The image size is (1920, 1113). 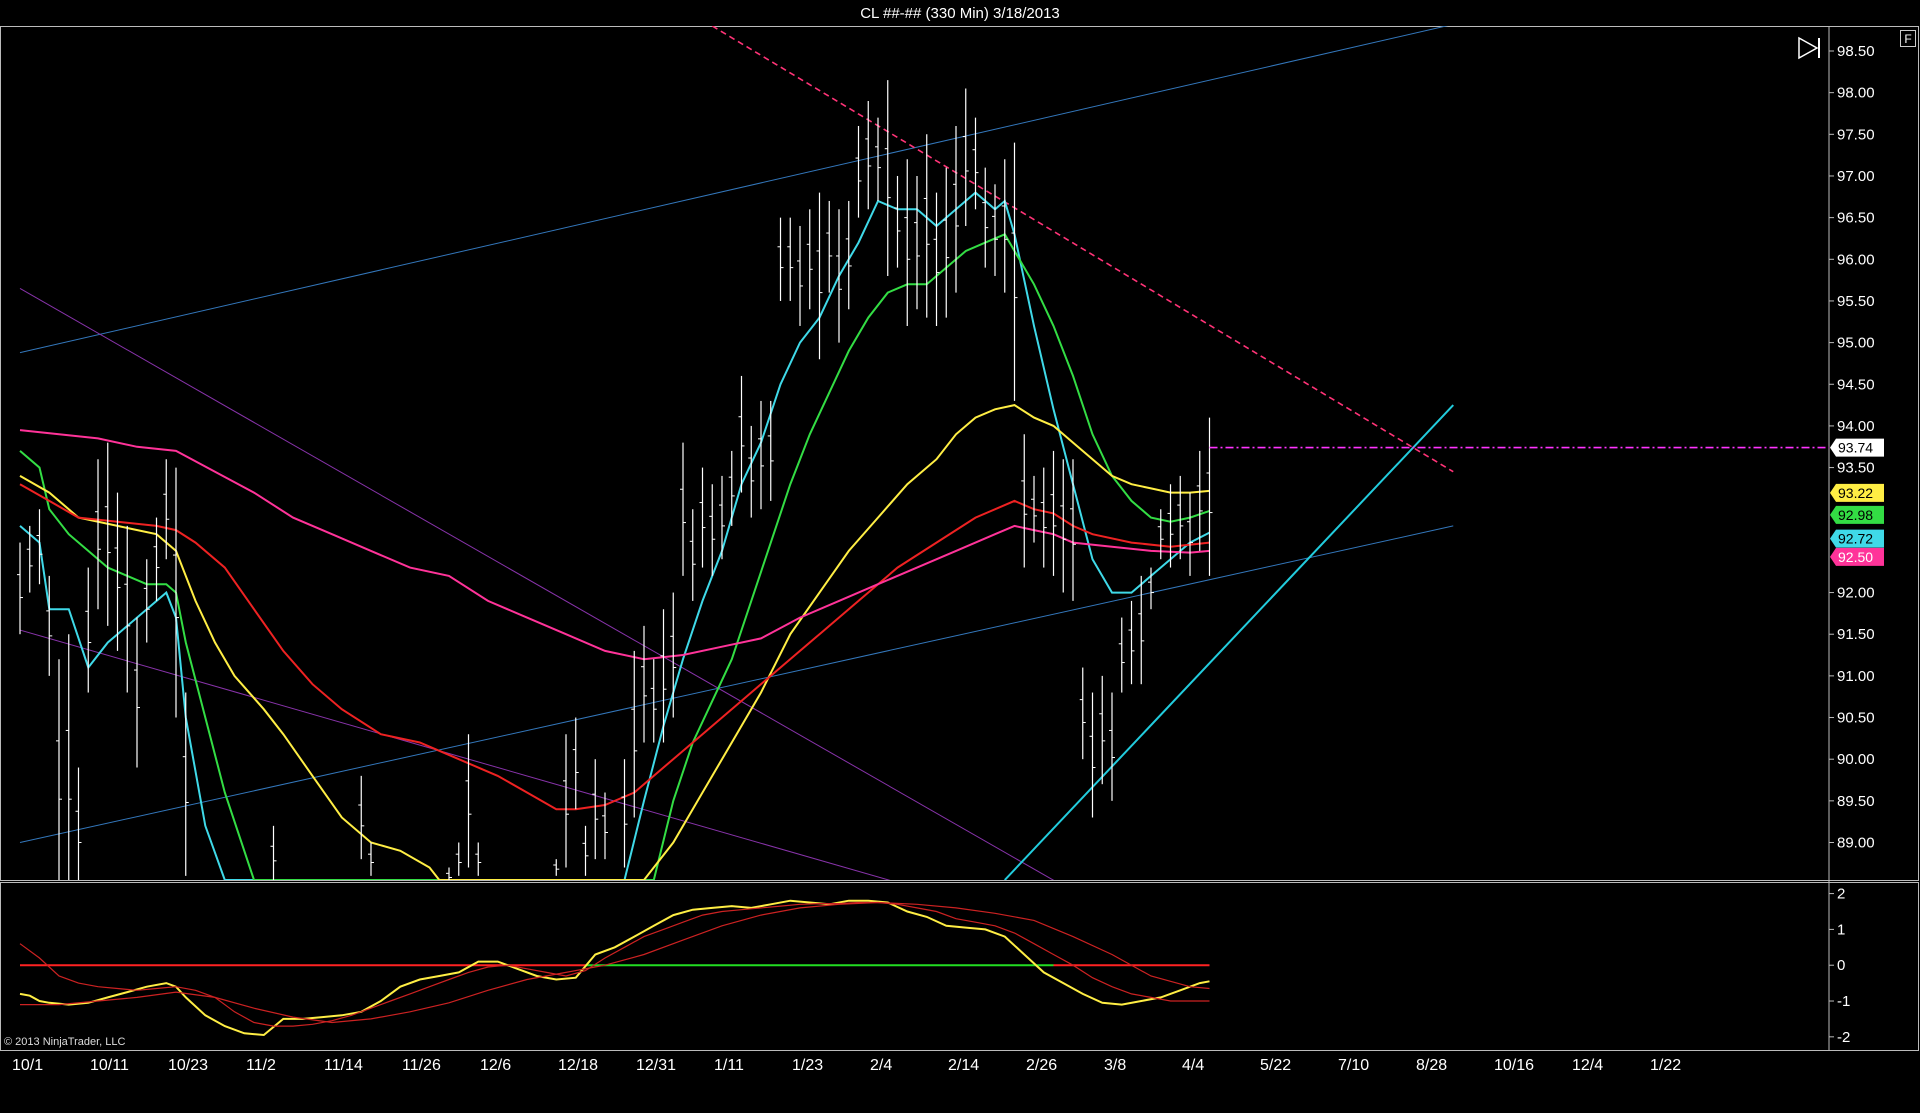 I want to click on price-tick-label: 93.50, so click(x=1856, y=468).